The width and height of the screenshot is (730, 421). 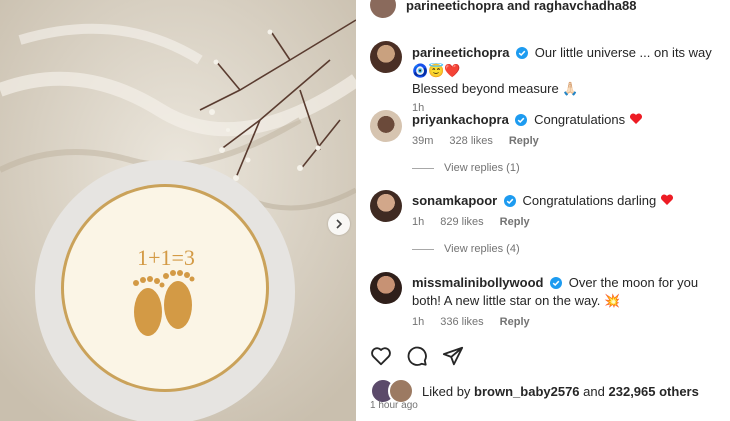 I want to click on comment-likes: 336 likes, so click(x=461, y=322).